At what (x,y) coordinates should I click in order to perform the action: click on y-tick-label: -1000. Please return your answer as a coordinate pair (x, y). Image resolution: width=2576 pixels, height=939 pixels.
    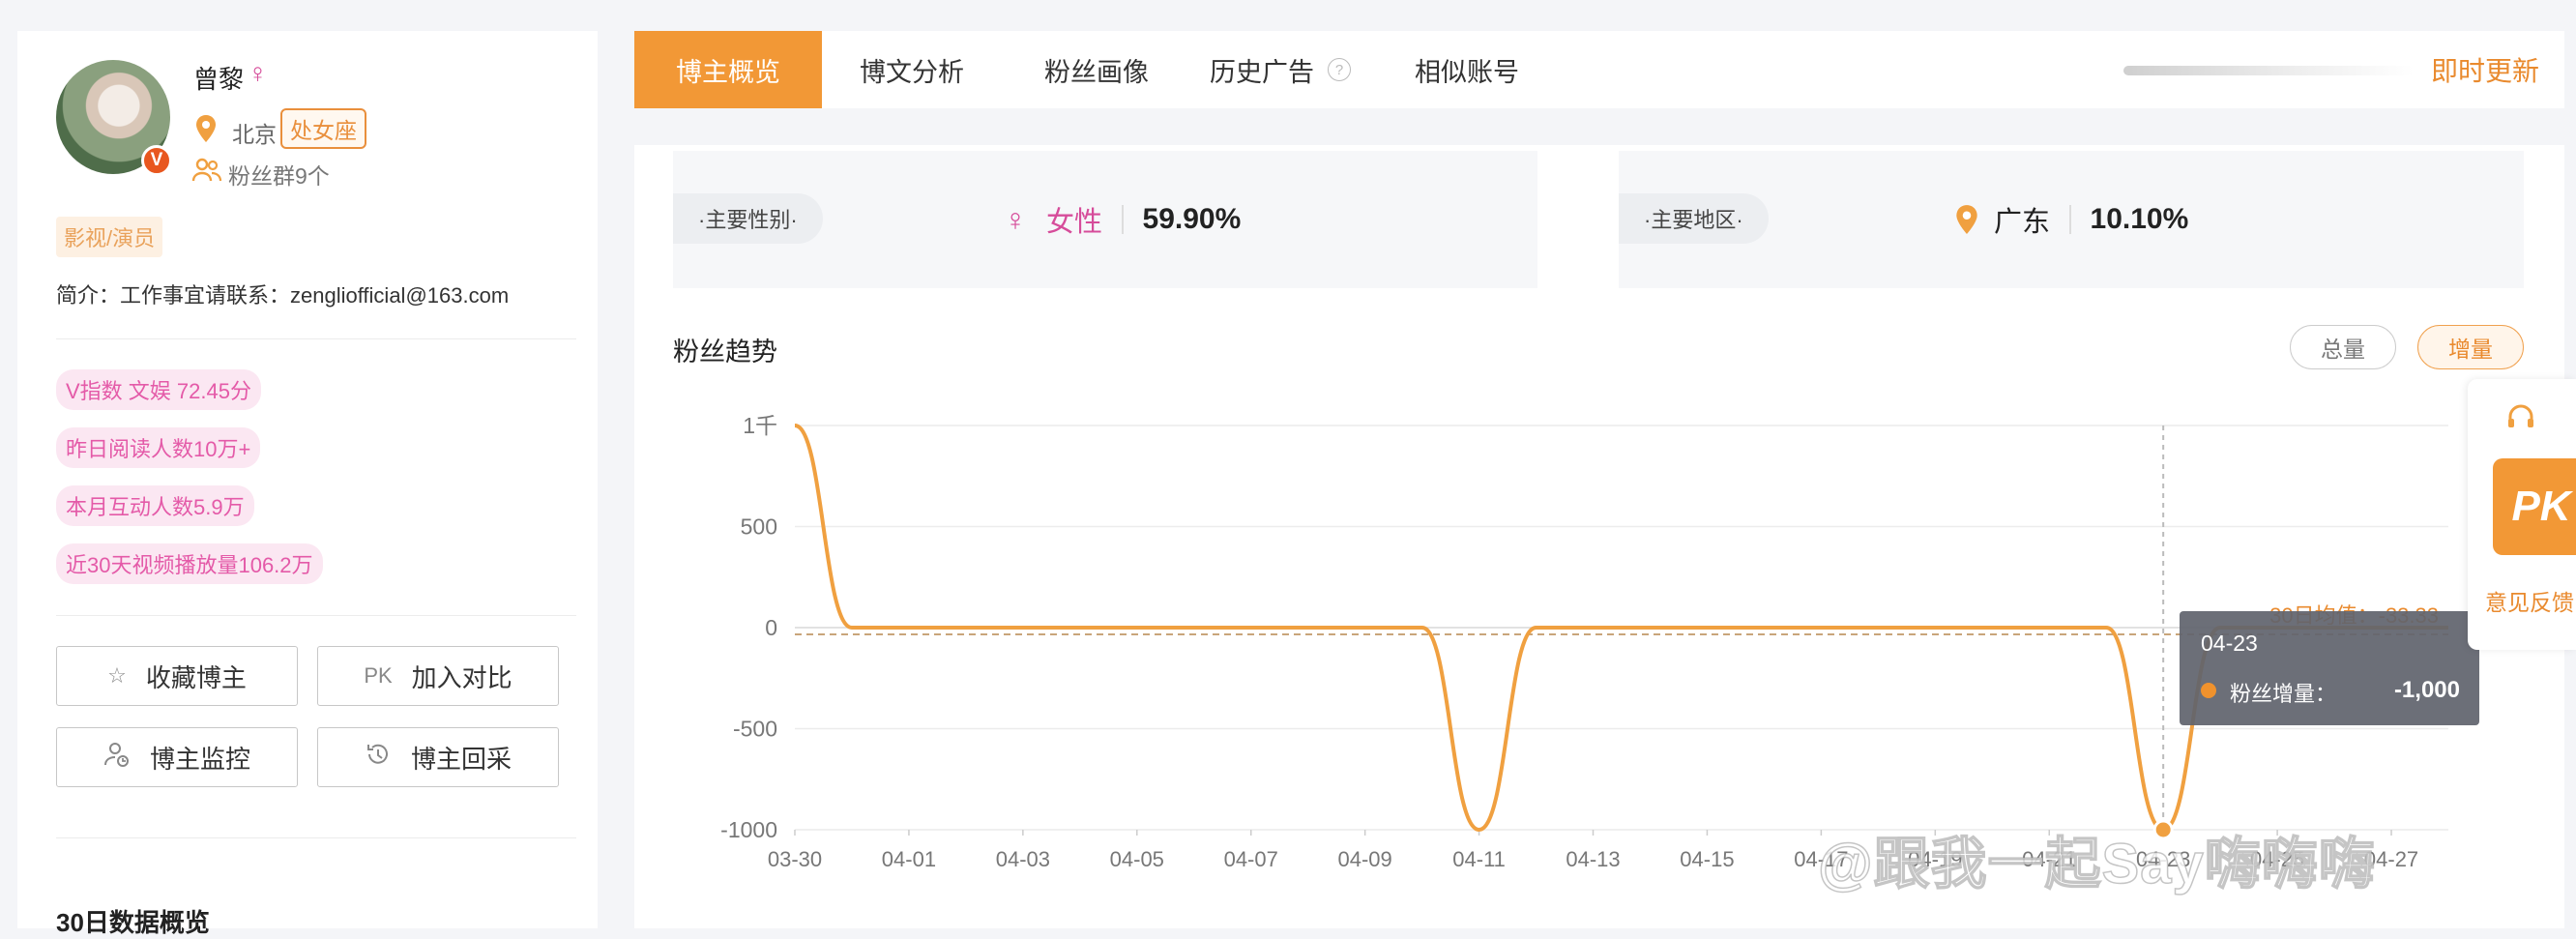
    Looking at the image, I should click on (748, 830).